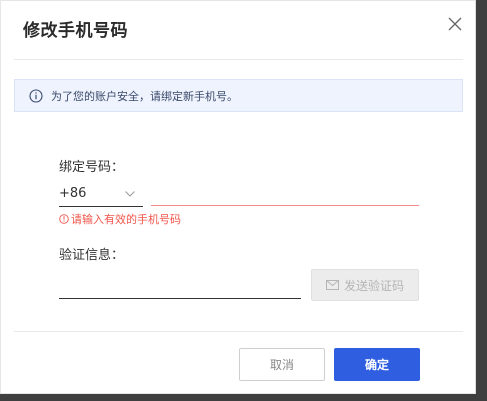 The image size is (487, 401). Describe the element at coordinates (64, 219) in the screenshot. I see `error-icon` at that location.